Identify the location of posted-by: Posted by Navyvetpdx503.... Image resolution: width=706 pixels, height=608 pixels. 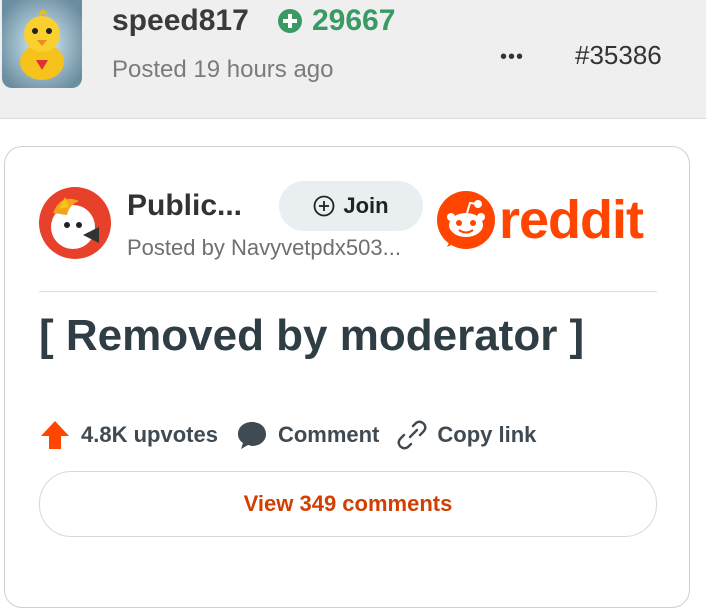
(264, 247).